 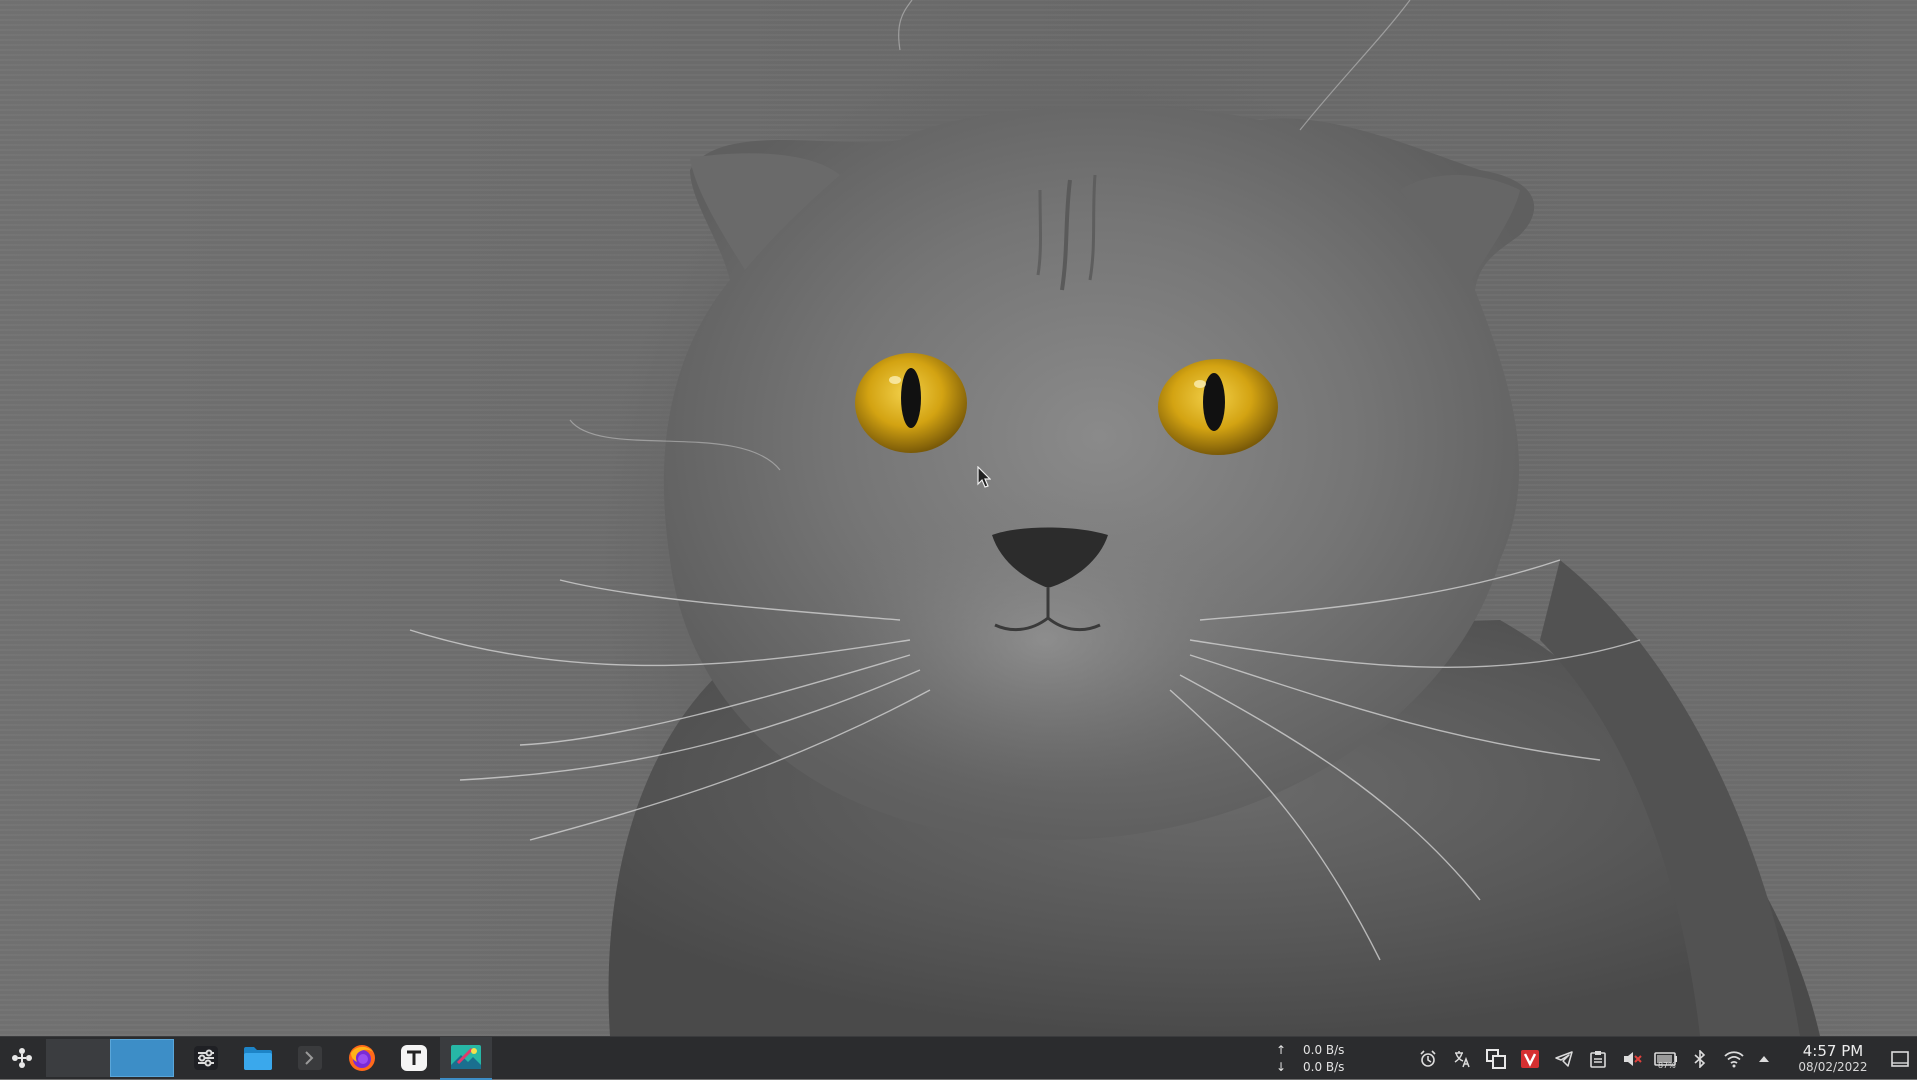 I want to click on expand-tray-arrow-icon, so click(x=1764, y=1058).